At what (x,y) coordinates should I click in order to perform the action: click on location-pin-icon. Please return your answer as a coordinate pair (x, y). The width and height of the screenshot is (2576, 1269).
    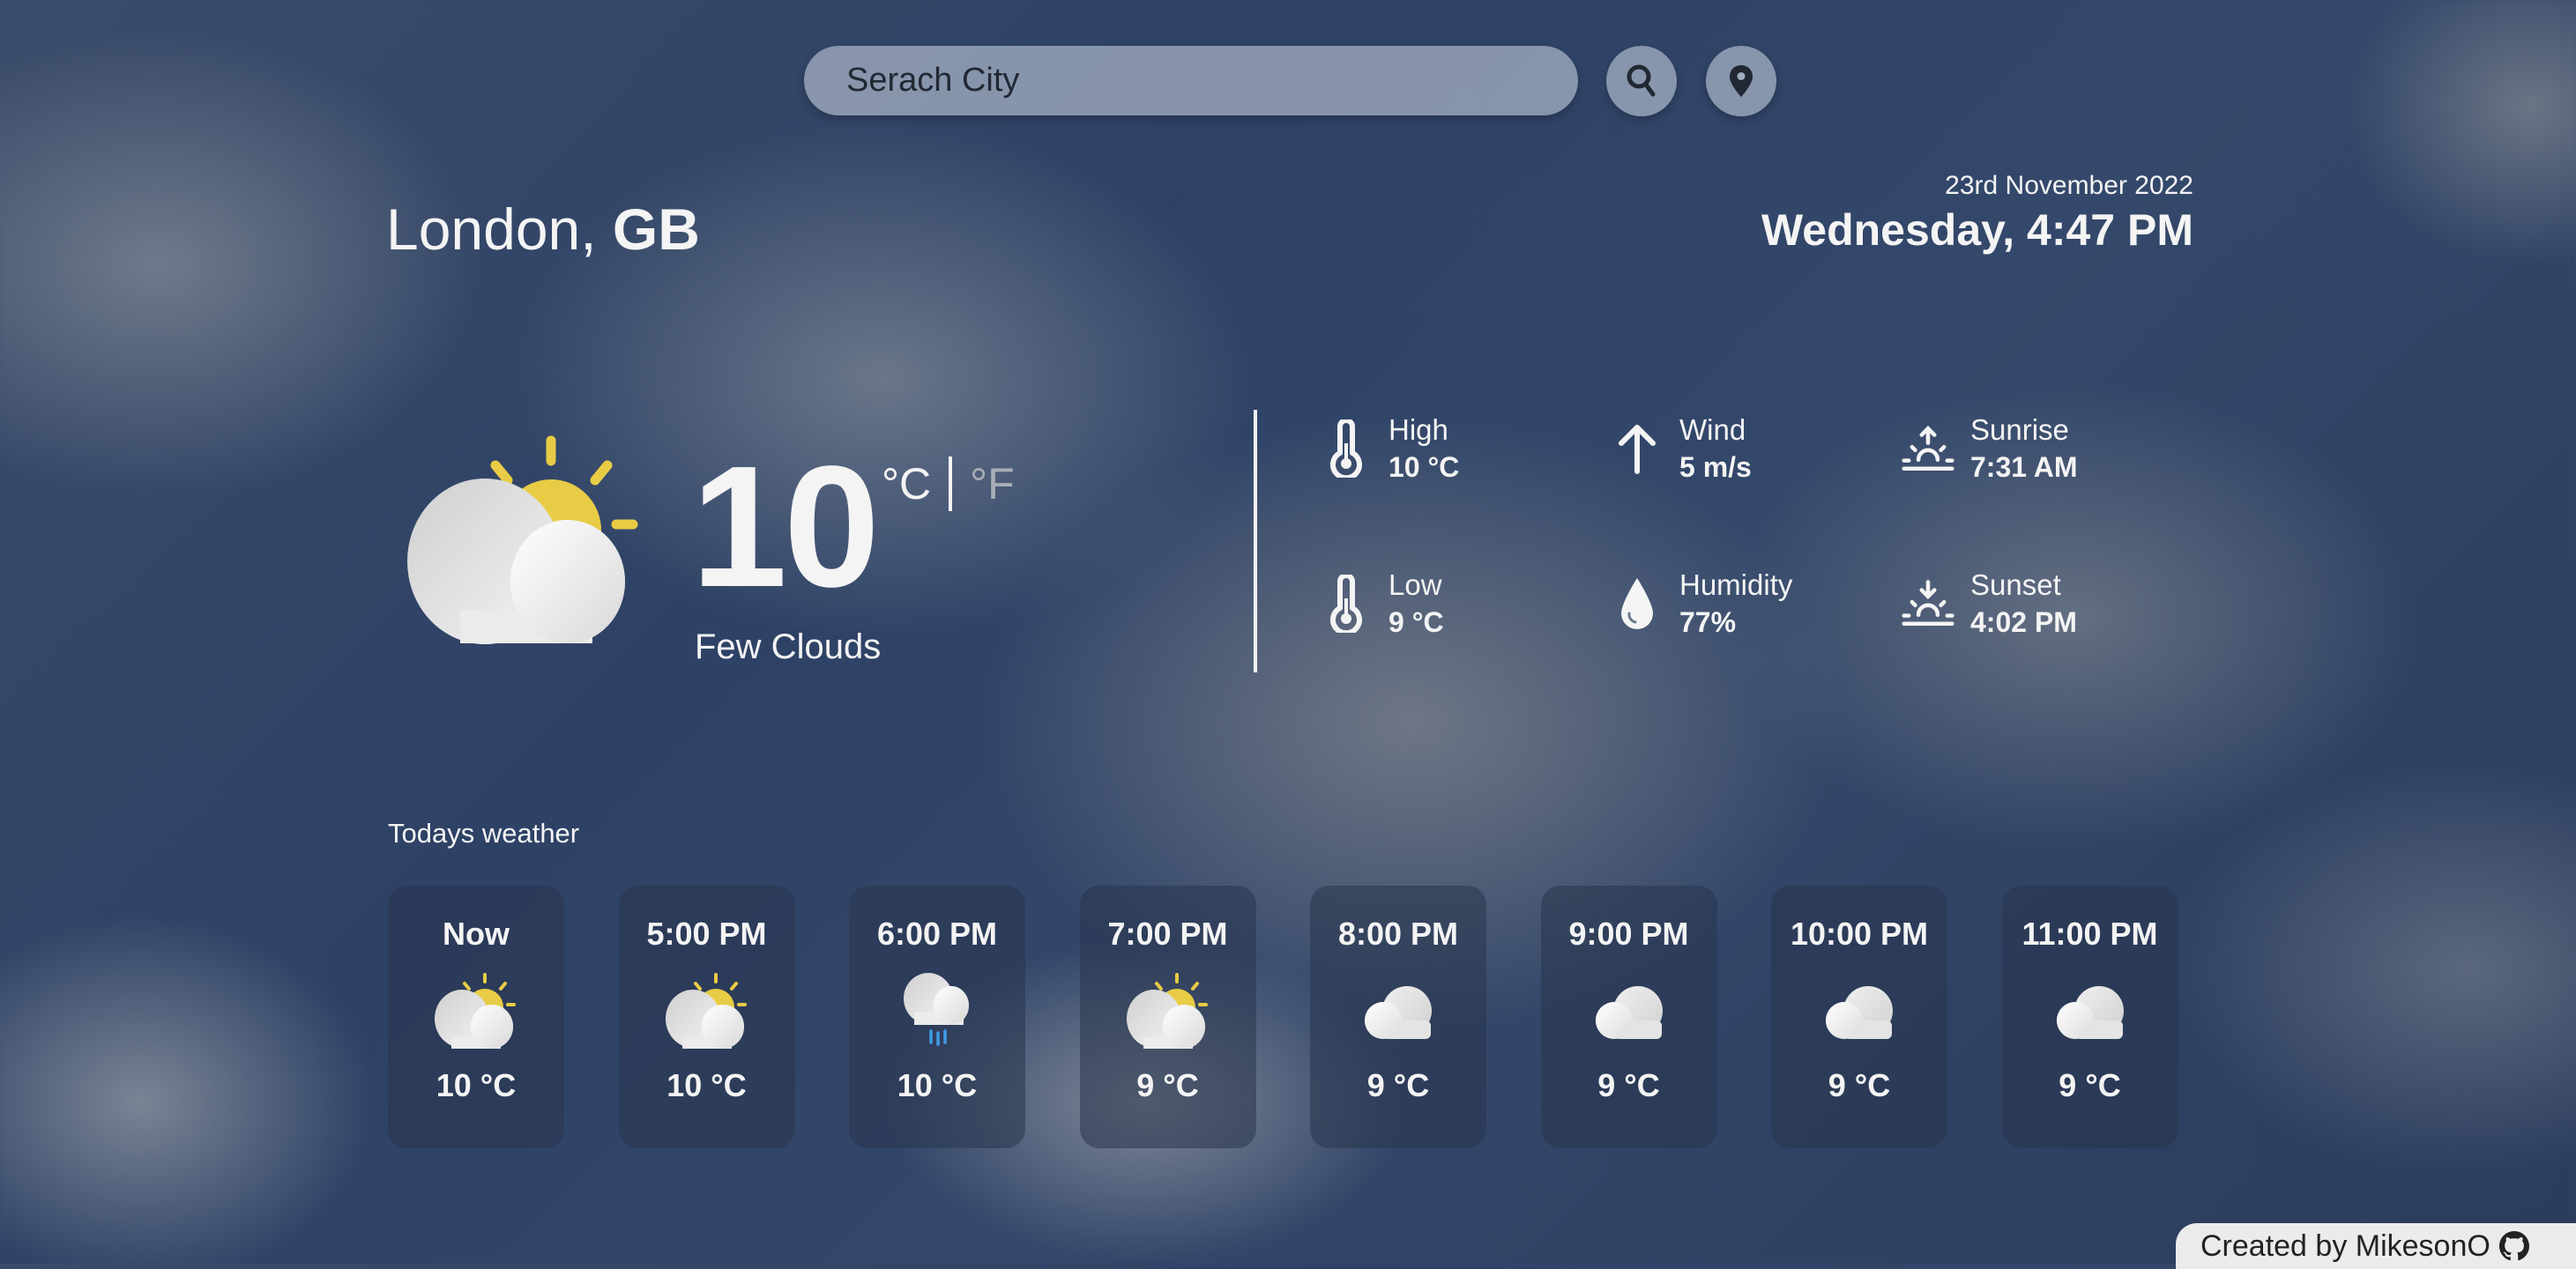
    Looking at the image, I should click on (1742, 81).